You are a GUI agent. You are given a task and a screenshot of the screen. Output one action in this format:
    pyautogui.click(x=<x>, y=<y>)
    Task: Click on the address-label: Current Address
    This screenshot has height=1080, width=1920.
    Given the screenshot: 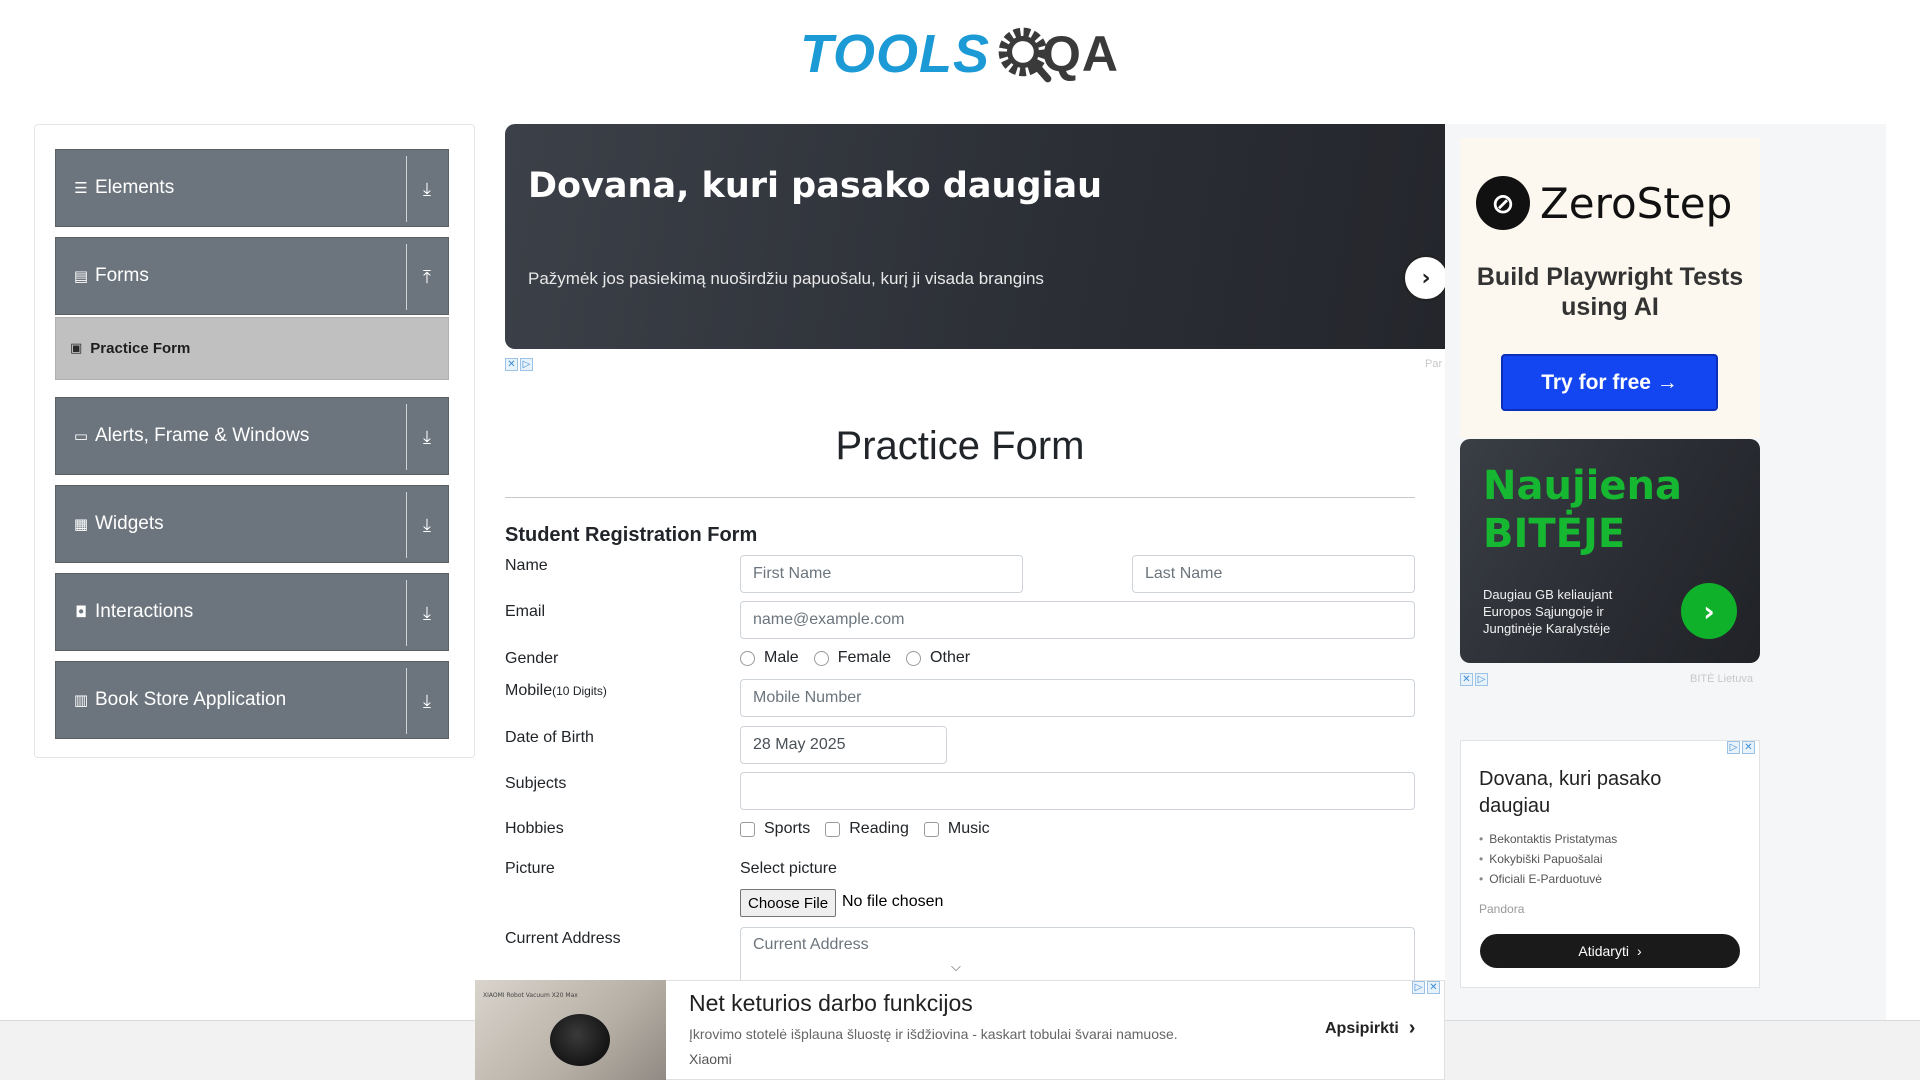 What is the action you would take?
    pyautogui.click(x=563, y=938)
    